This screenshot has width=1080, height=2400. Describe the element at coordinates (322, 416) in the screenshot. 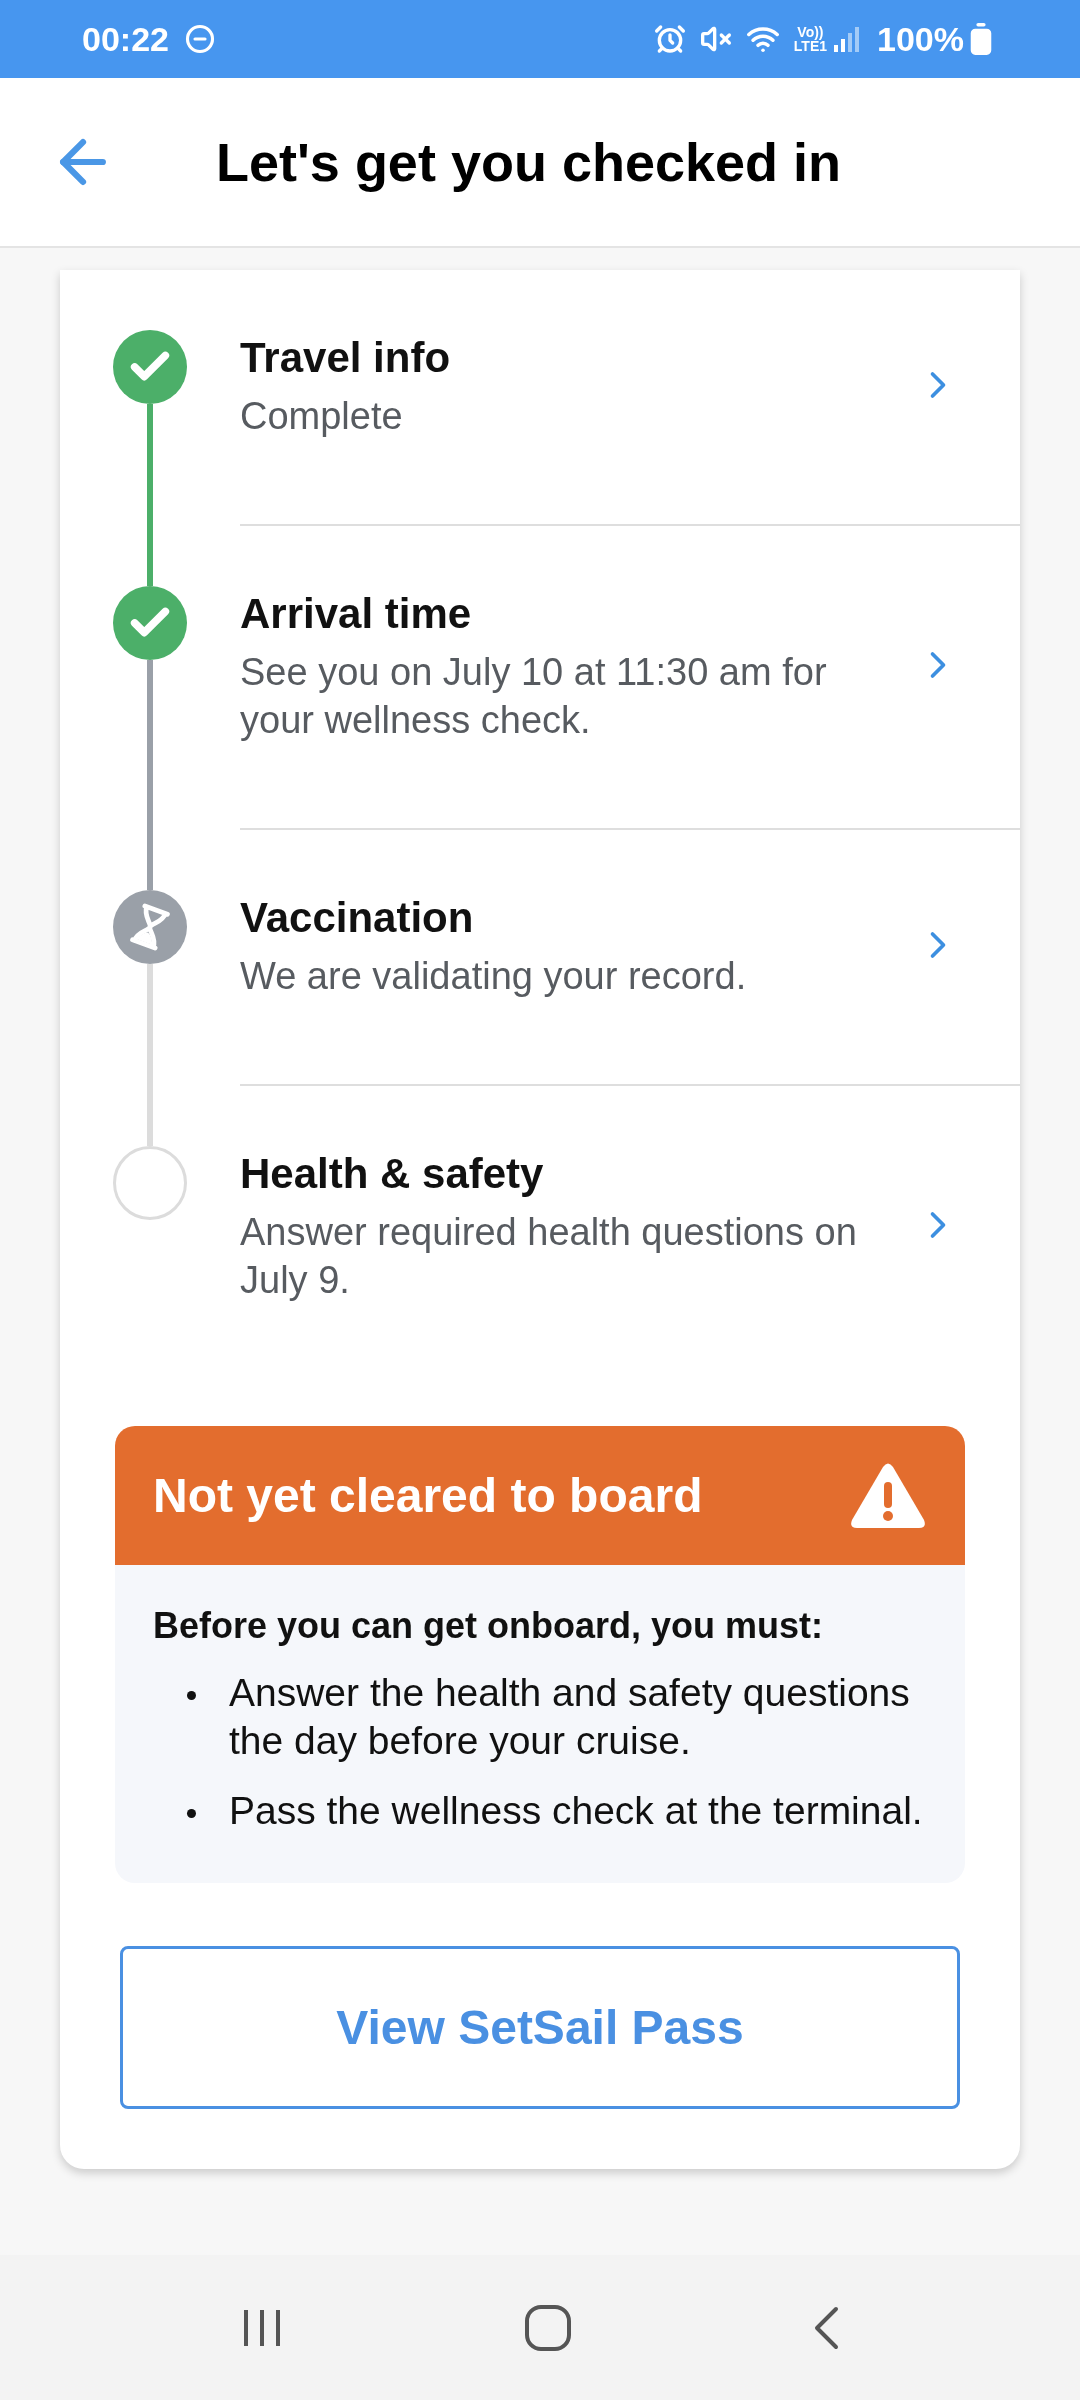

I see `step-status-text: Complete` at that location.